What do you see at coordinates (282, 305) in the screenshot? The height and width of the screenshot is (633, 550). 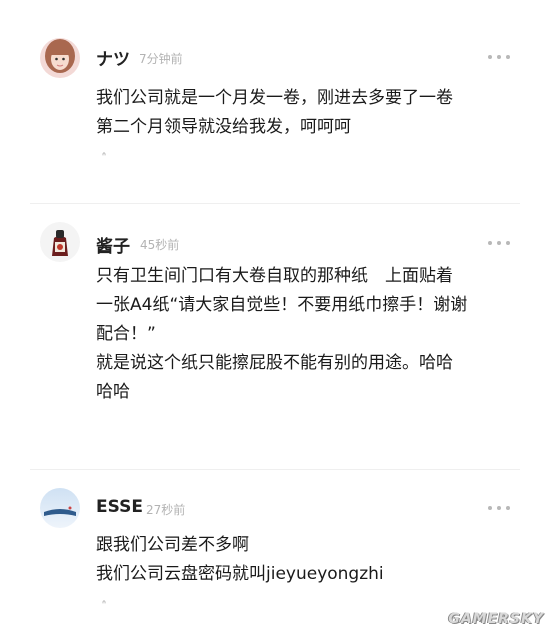 I see `comment-line: 一张A4纸“请大家自觉些！不要用纸巾擦手！谢谢` at bounding box center [282, 305].